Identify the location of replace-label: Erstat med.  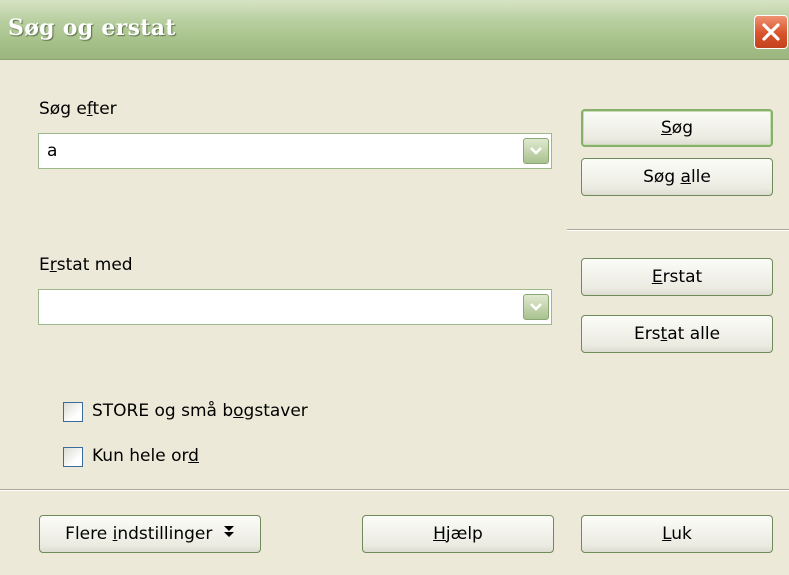
(86, 265).